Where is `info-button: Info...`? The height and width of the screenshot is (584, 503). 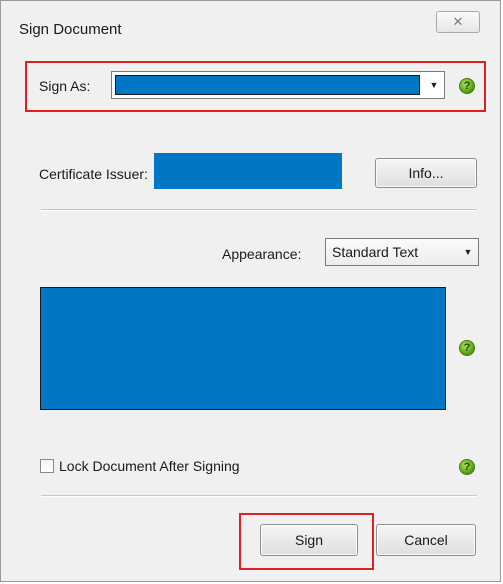 info-button: Info... is located at coordinates (426, 173).